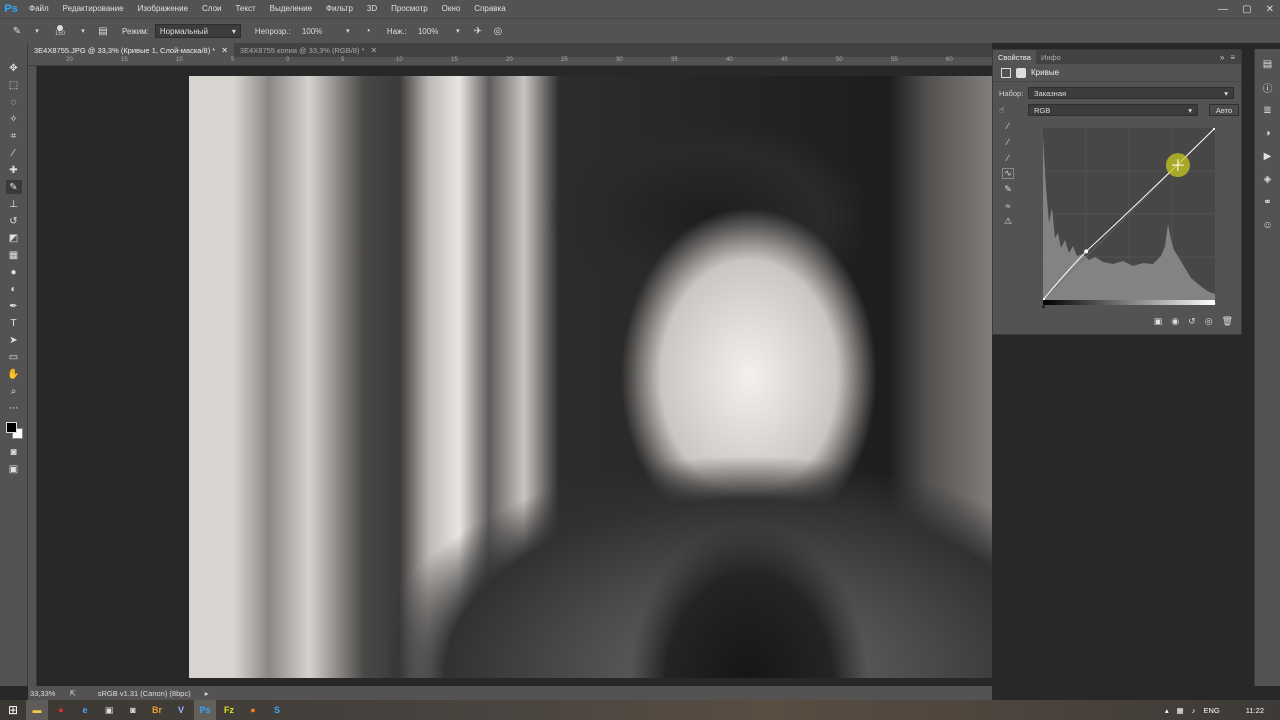 The height and width of the screenshot is (720, 1280). I want to click on pressure-size-icon: ◎, so click(498, 31).